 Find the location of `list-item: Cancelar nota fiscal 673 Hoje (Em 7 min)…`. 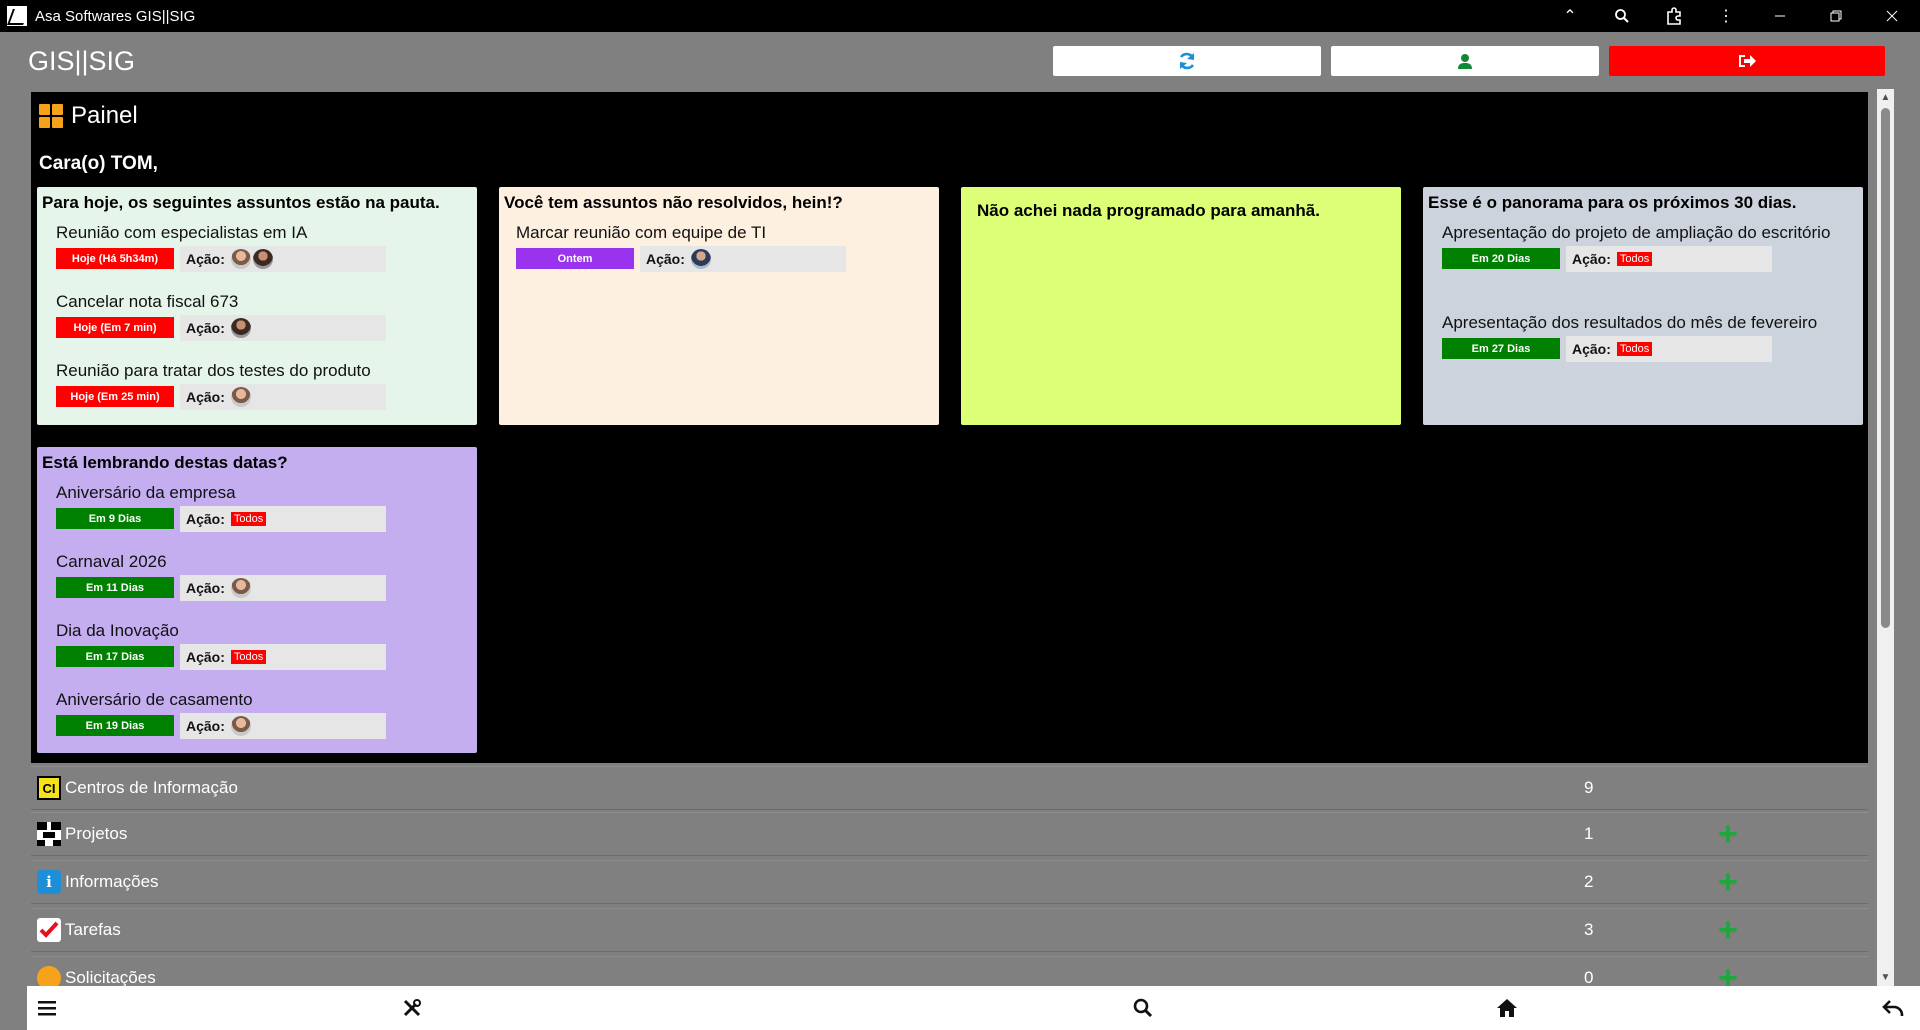

list-item: Cancelar nota fiscal 673 Hoje (Em 7 min)… is located at coordinates (261, 316).